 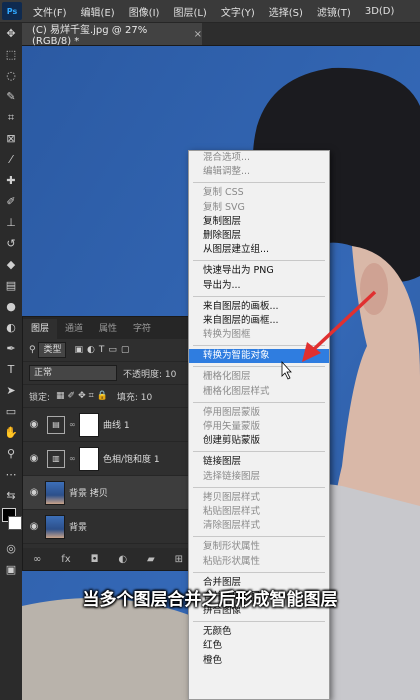 What do you see at coordinates (344, 321) in the screenshot?
I see `annotation-arrow-icon` at bounding box center [344, 321].